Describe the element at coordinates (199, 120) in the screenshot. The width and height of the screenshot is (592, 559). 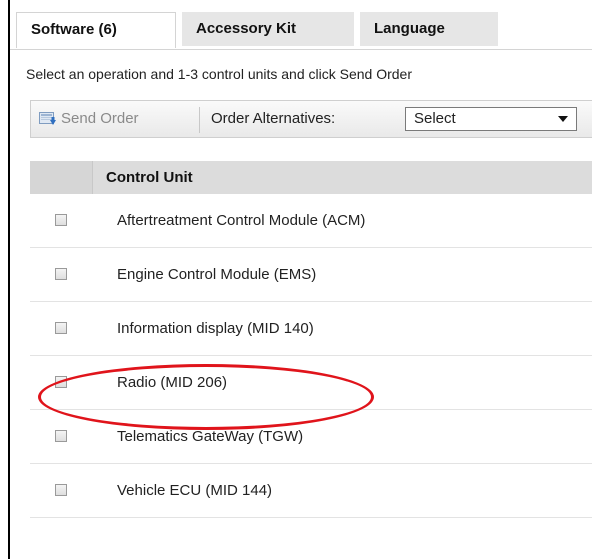
I see `toolbar-divider` at that location.